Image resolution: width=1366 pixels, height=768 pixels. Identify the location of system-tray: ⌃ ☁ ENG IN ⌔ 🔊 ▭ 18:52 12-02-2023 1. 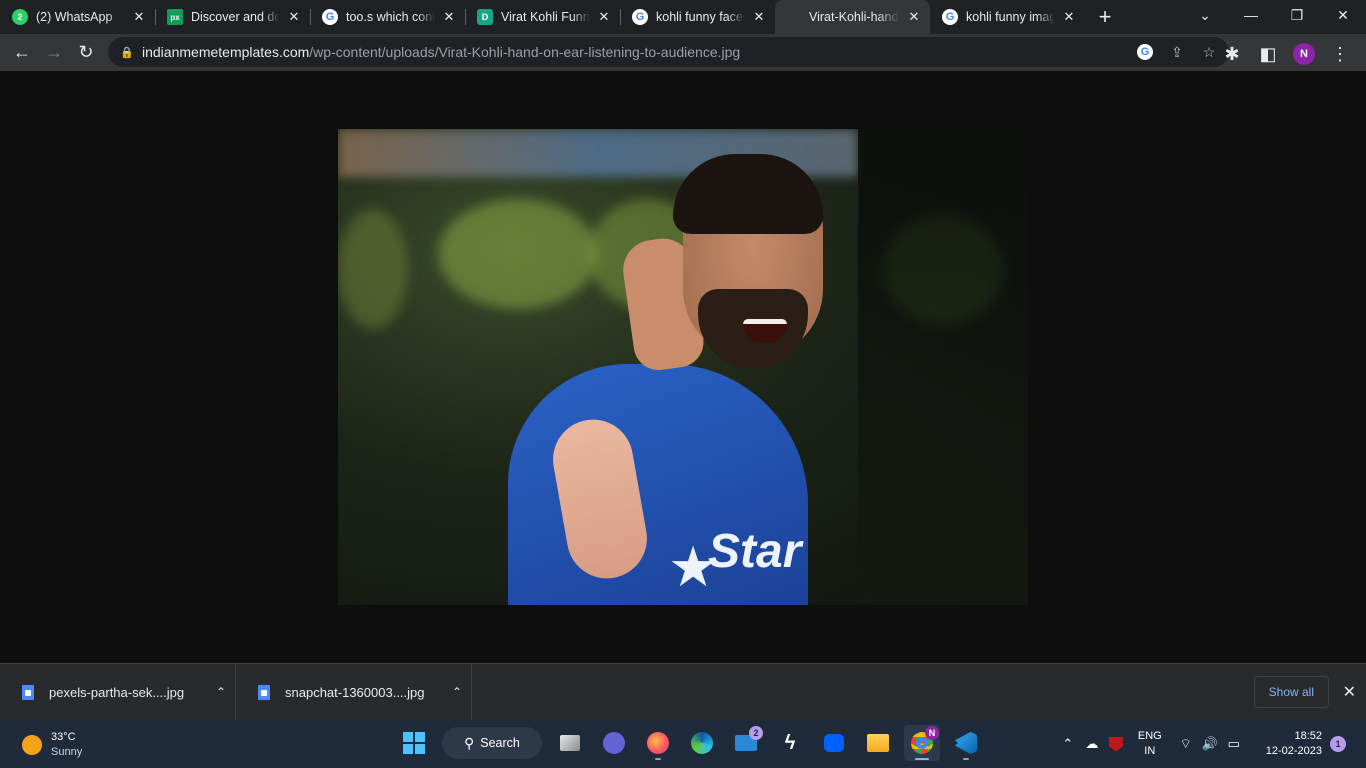
(1211, 744).